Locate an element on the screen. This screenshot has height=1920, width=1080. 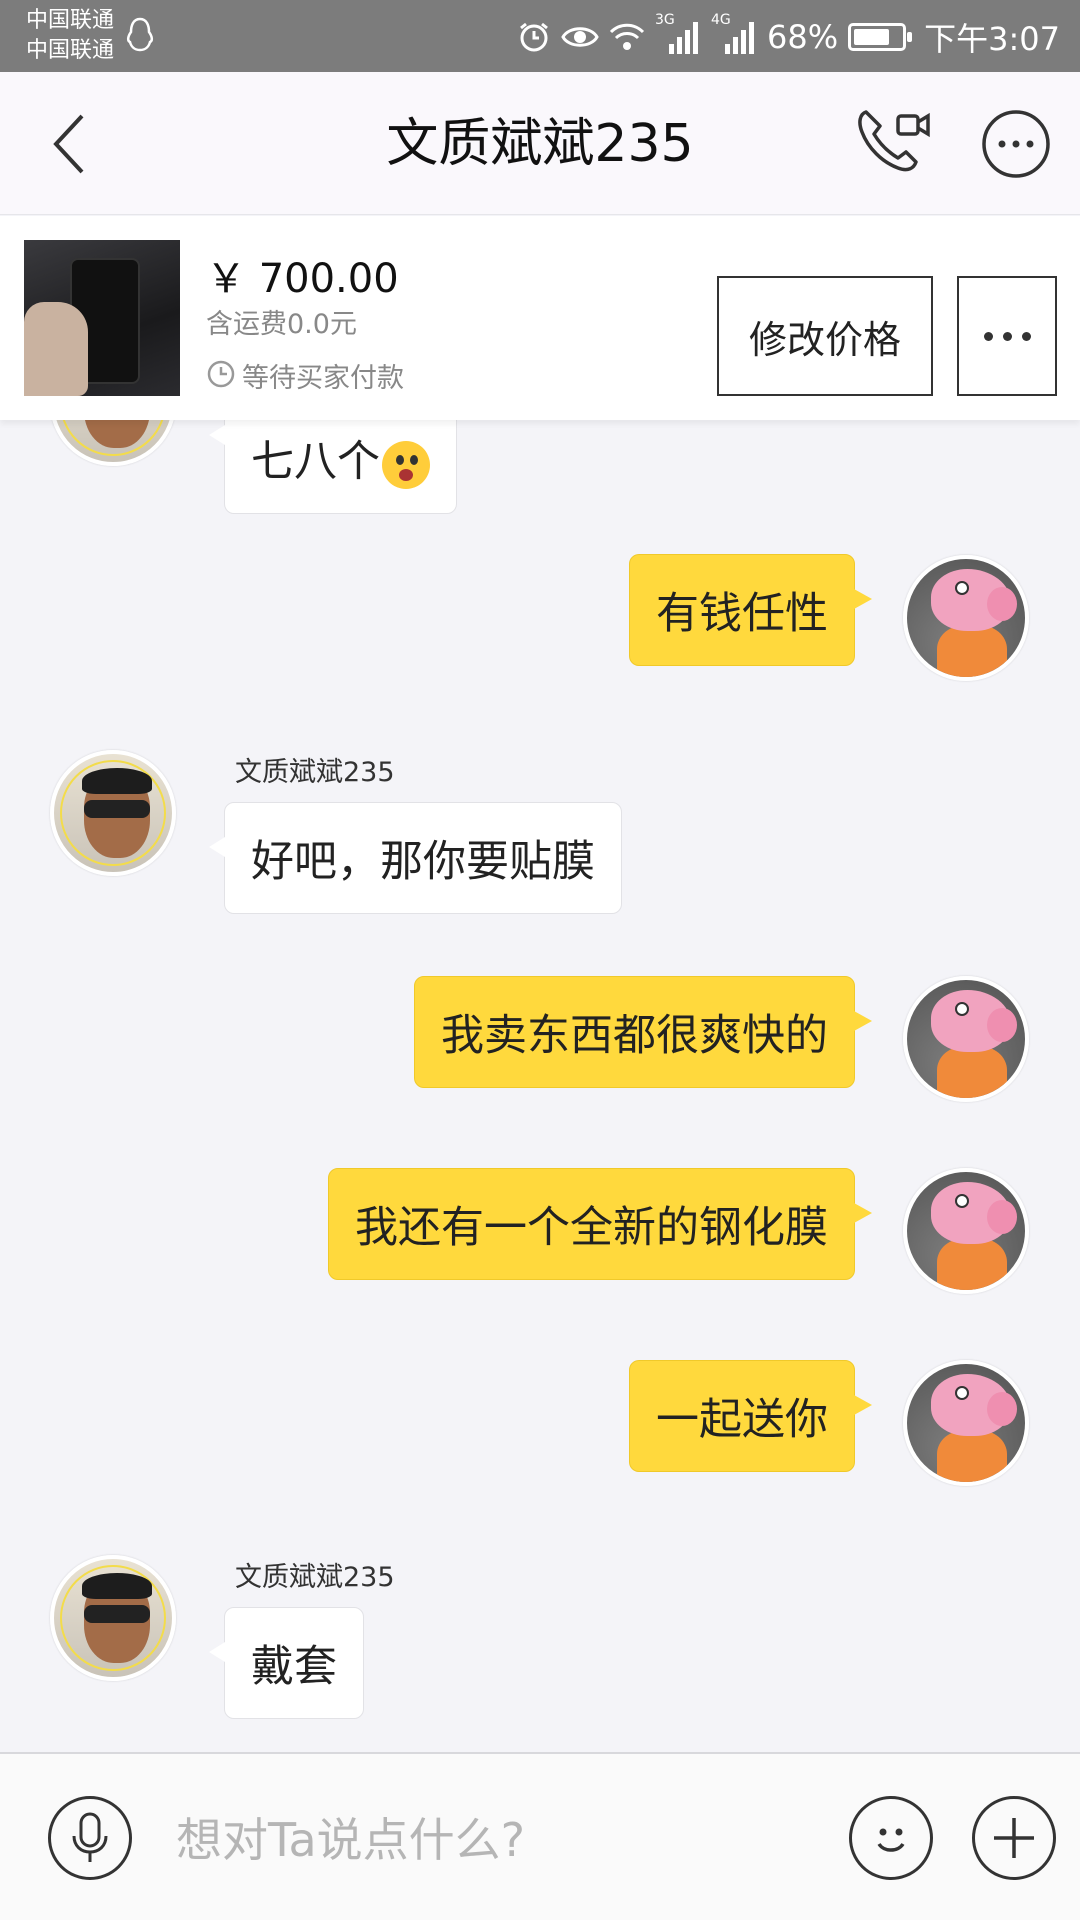
plus-icon is located at coordinates (1014, 1838).